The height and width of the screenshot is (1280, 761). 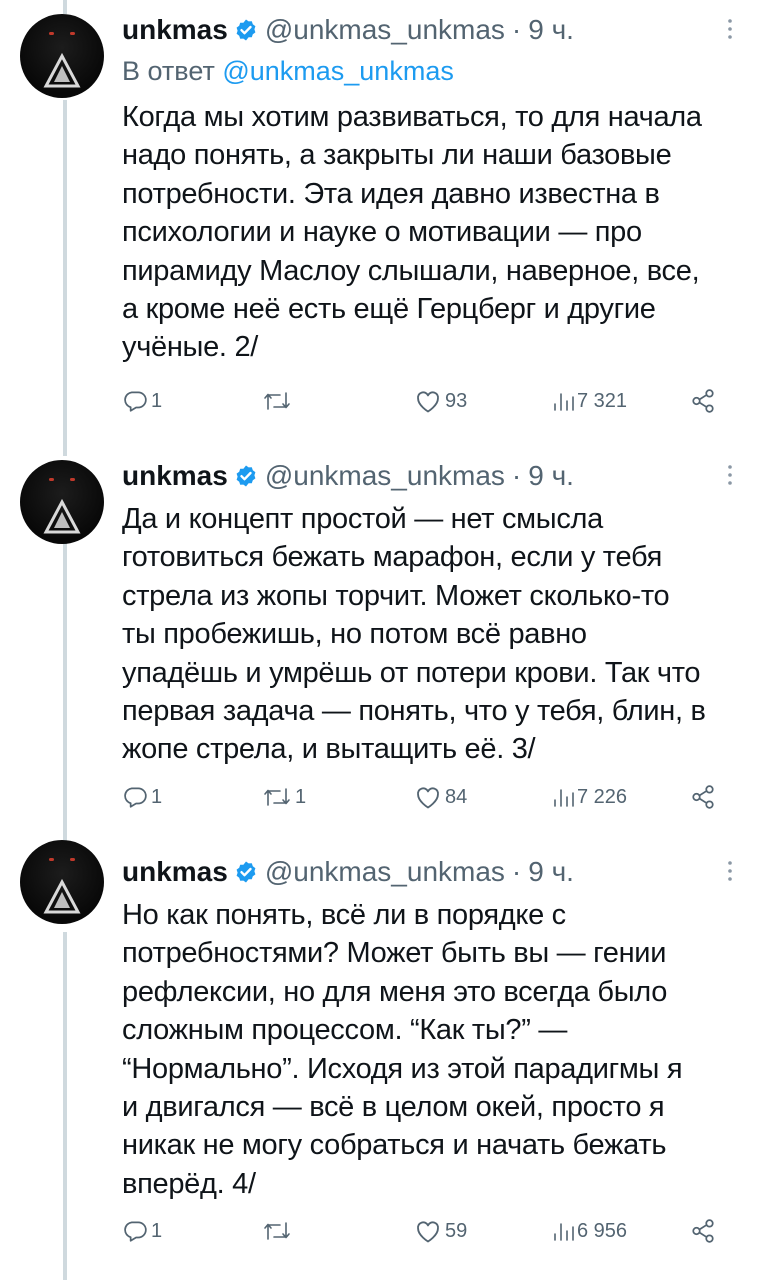 I want to click on reply-to-handle-link: @unkmas_unkmas, so click(x=338, y=71).